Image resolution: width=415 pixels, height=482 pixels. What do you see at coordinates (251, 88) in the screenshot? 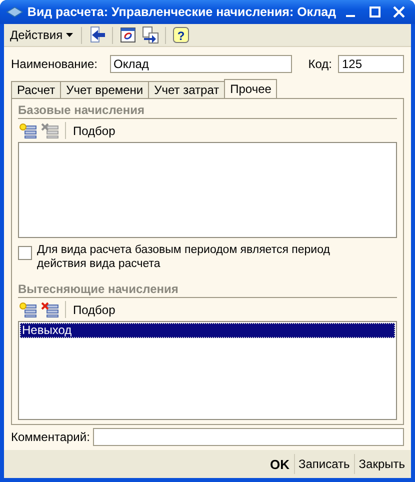
I see `tab: Прочее` at bounding box center [251, 88].